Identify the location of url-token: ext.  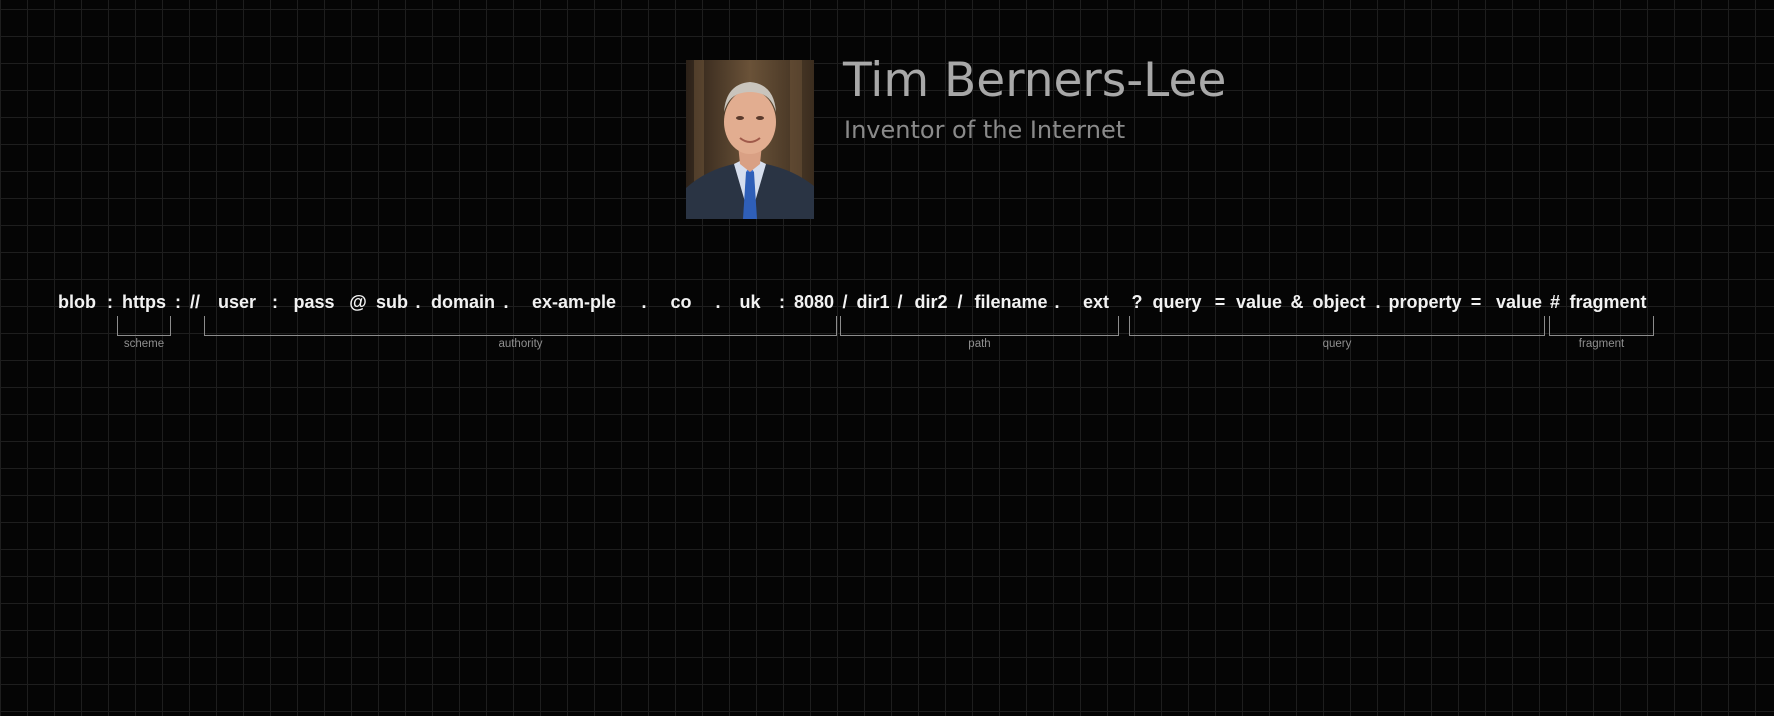
(1096, 302).